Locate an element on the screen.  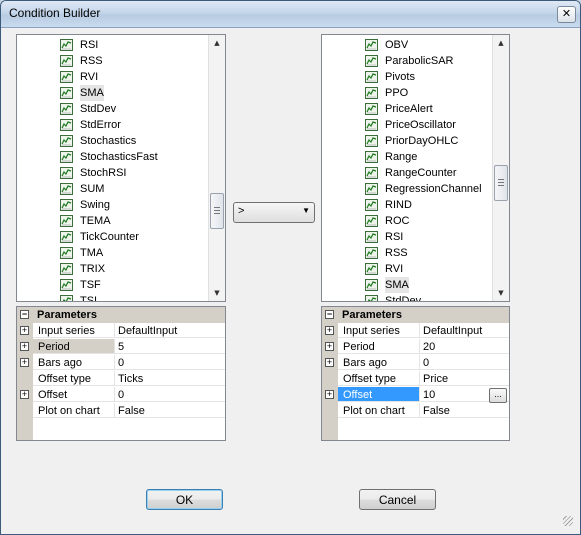
close-button: ✕ is located at coordinates (566, 14).